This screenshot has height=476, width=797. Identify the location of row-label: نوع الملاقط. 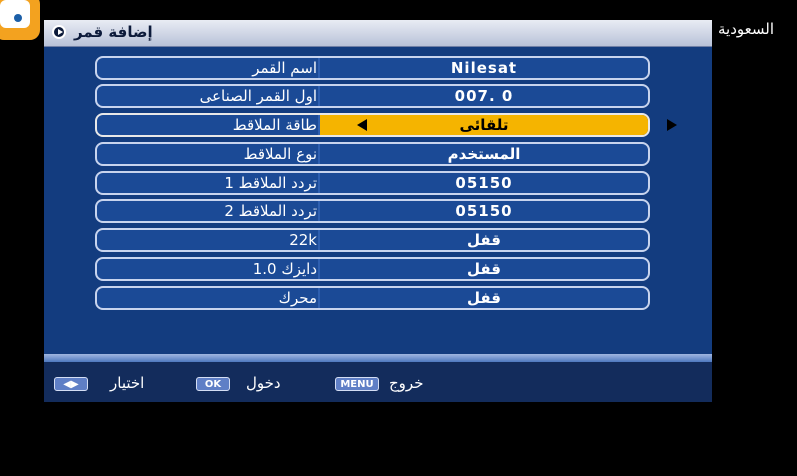
(280, 154).